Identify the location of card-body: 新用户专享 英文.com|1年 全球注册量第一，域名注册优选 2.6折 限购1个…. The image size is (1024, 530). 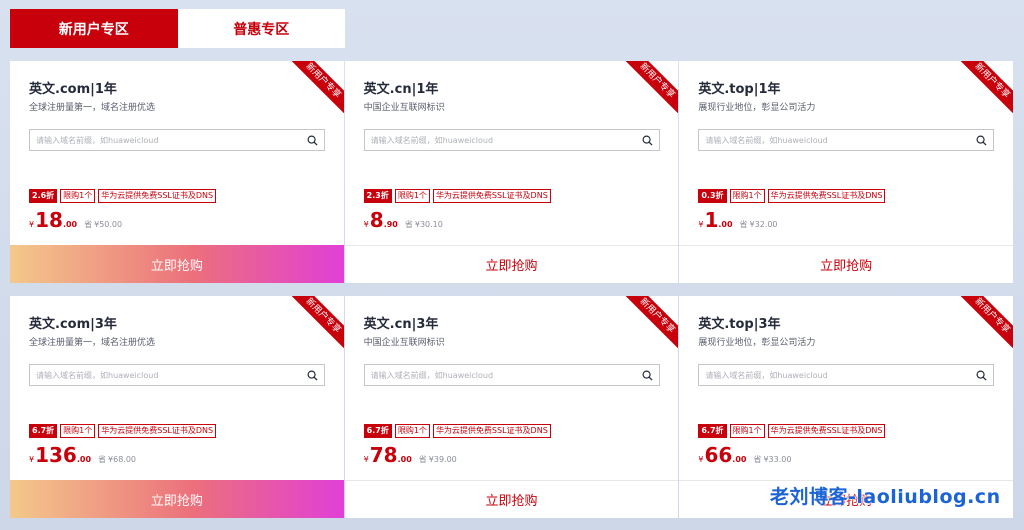
(177, 153).